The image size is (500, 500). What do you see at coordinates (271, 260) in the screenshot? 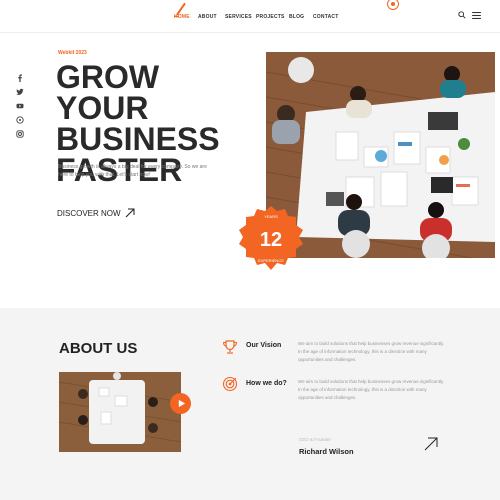
I see `badge-experience: EXPERIENCE` at bounding box center [271, 260].